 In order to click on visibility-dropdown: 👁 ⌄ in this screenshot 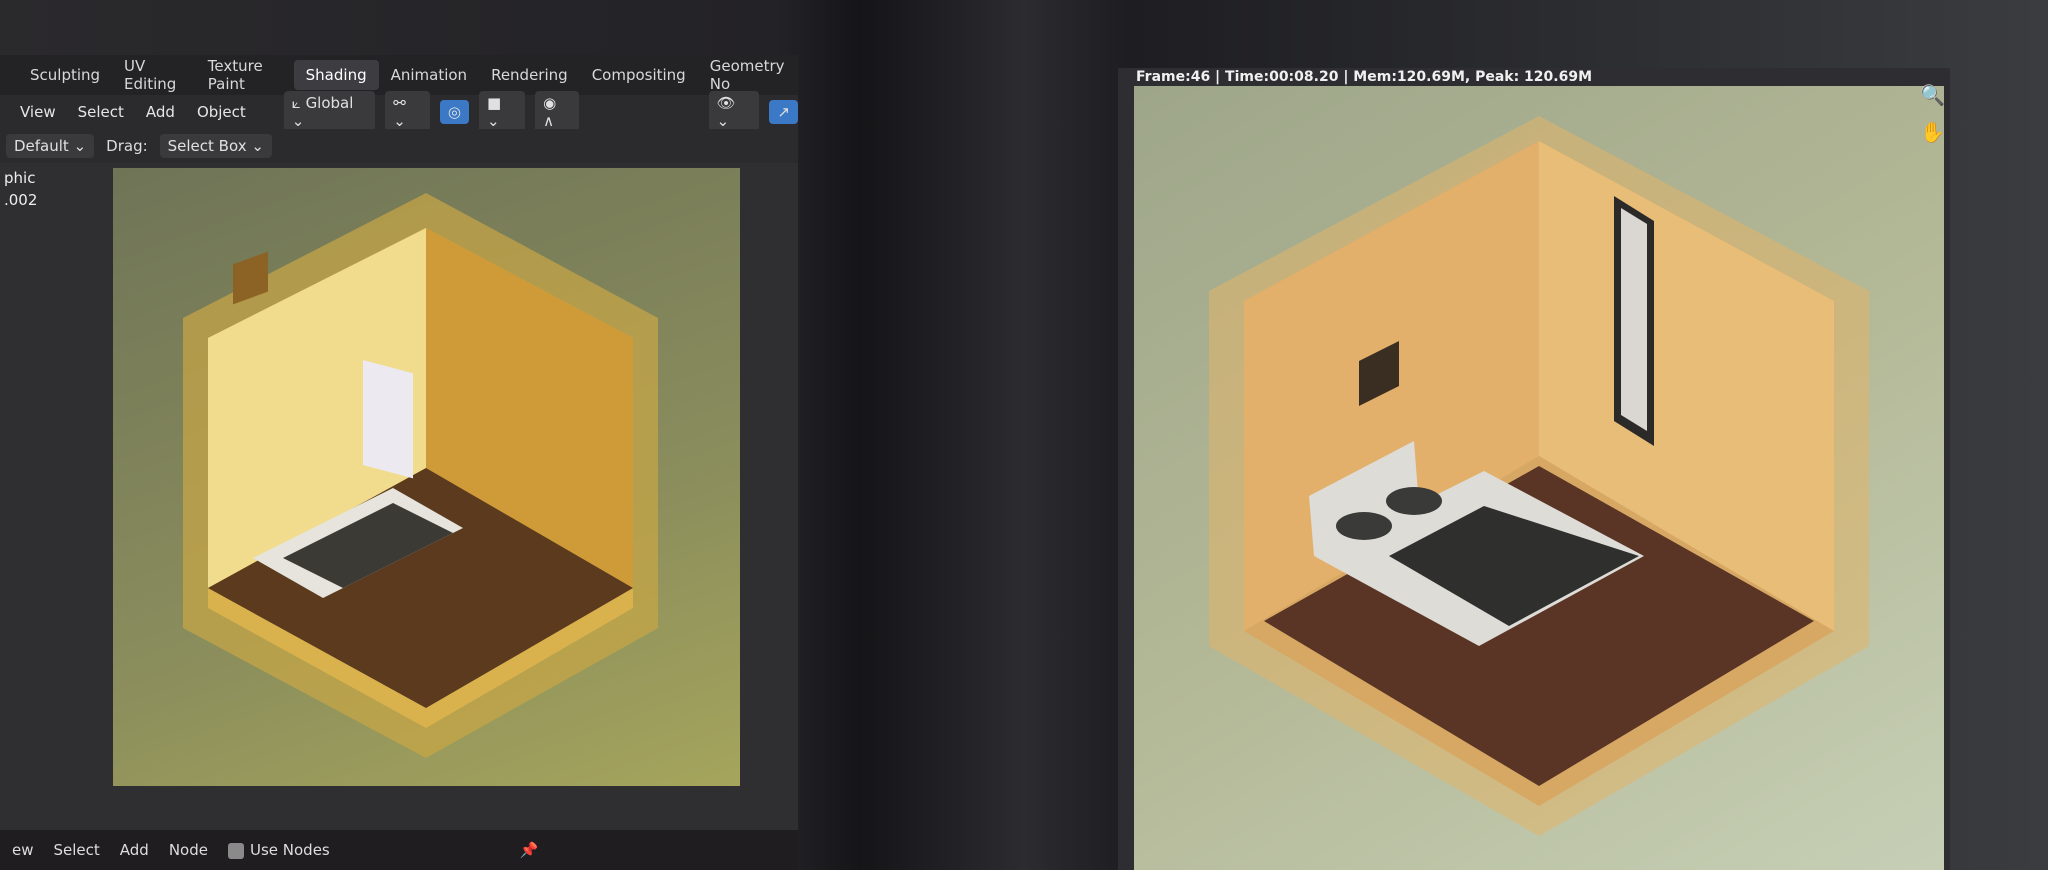, I will do `click(734, 112)`.